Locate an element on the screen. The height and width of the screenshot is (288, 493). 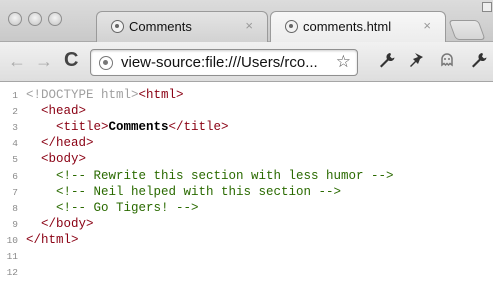
reload-button: C is located at coordinates (71, 60).